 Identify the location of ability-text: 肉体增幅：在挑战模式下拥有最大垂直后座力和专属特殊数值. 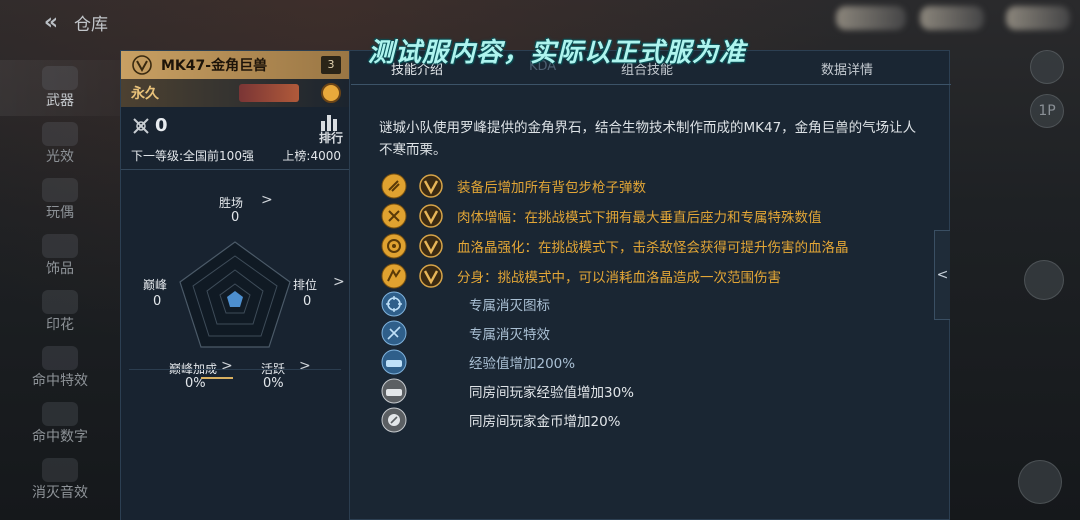
(639, 218).